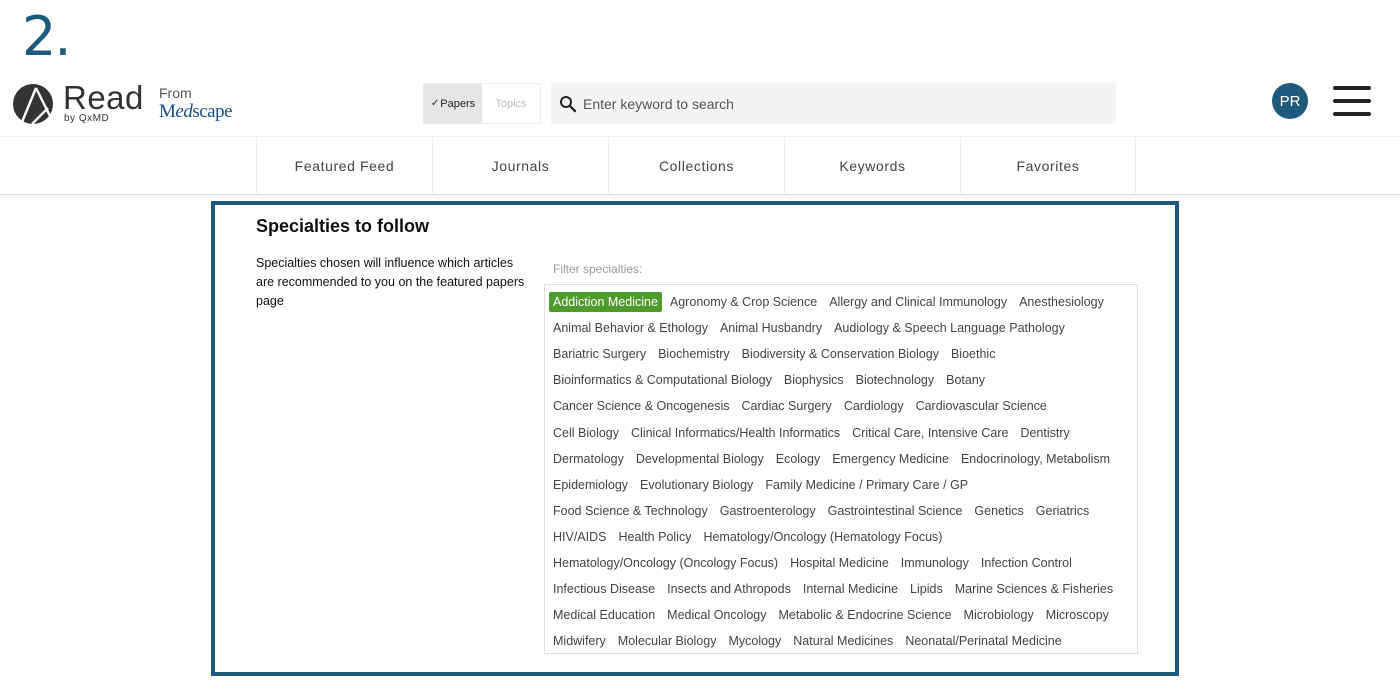 Image resolution: width=1400 pixels, height=689 pixels. I want to click on specialty-chip: Medical Oncology, so click(716, 615).